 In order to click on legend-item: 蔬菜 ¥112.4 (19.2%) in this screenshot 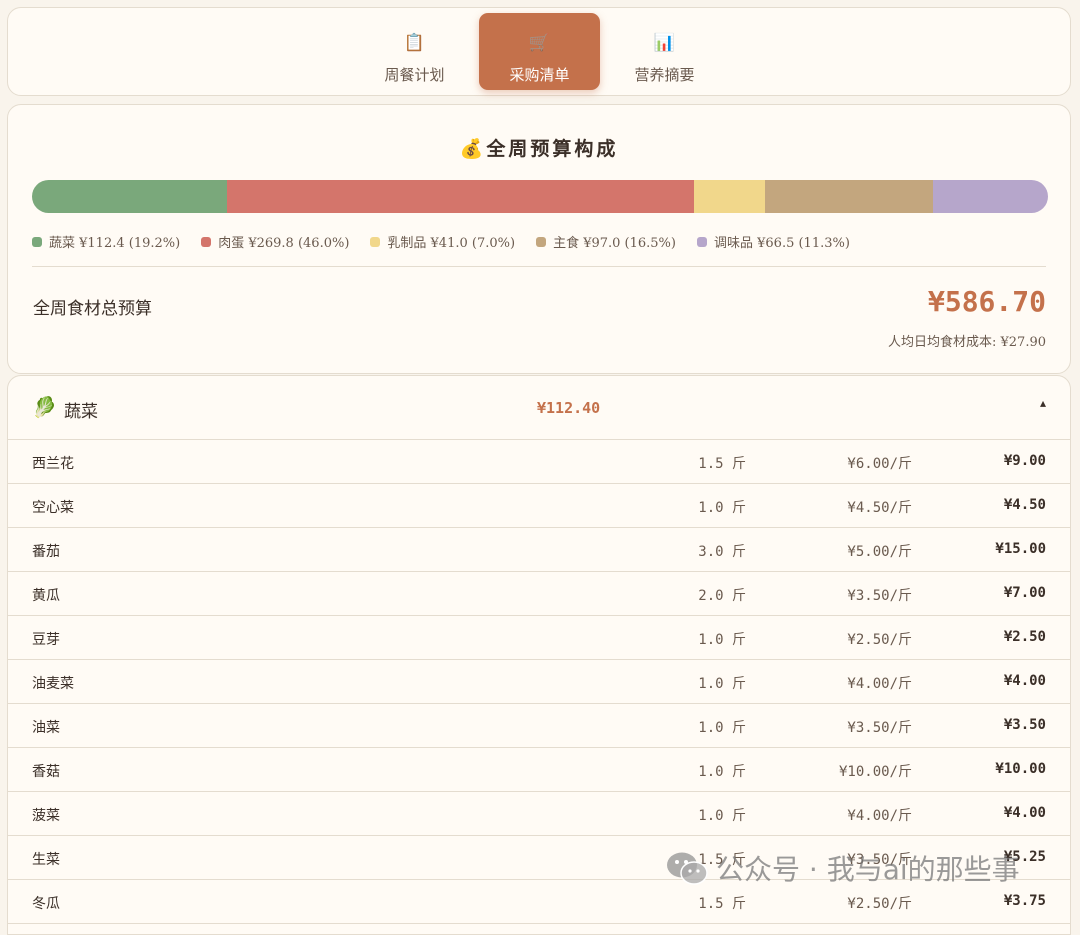, I will do `click(106, 241)`.